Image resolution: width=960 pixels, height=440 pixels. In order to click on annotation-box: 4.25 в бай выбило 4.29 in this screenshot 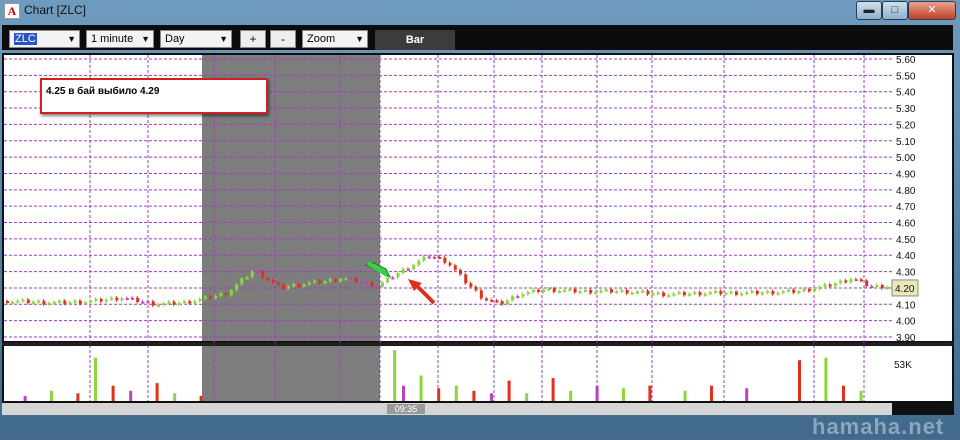, I will do `click(154, 96)`.